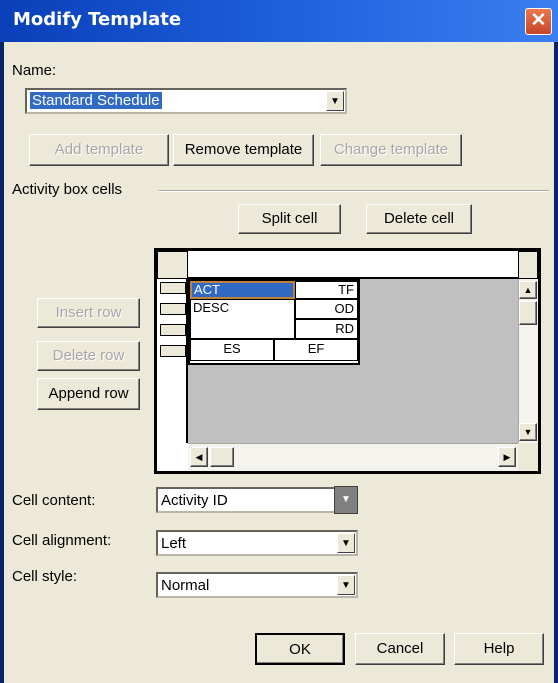  Describe the element at coordinates (528, 290) in the screenshot. I see `scroll-up-icon: ▲` at that location.